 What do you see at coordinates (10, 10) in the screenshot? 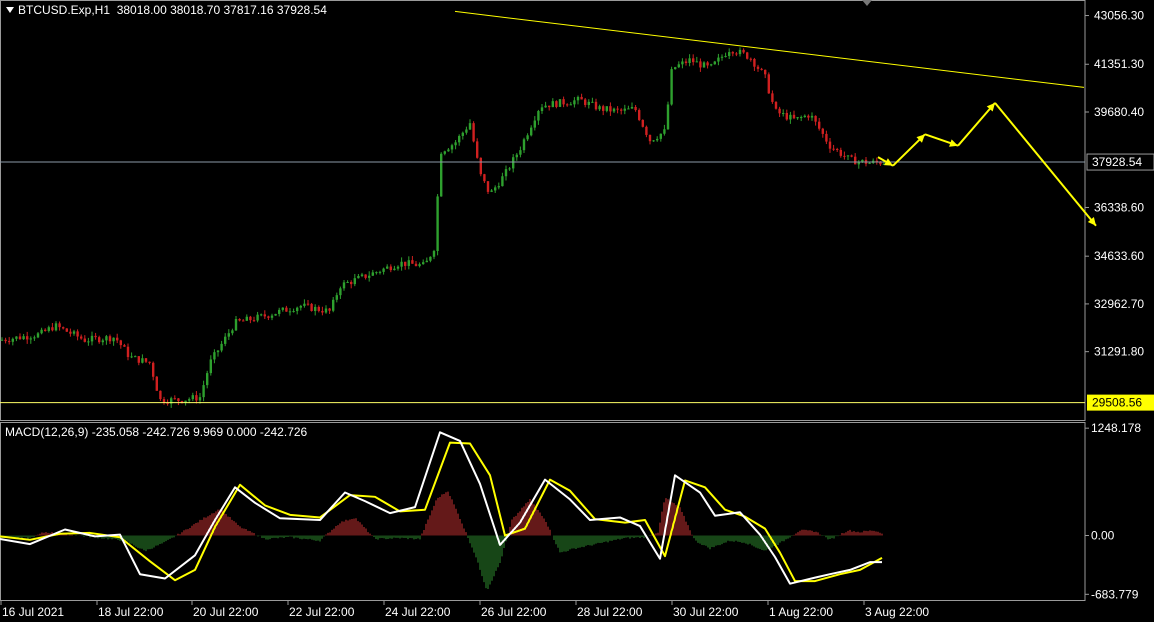
I see `dropdown-triangle-icon` at bounding box center [10, 10].